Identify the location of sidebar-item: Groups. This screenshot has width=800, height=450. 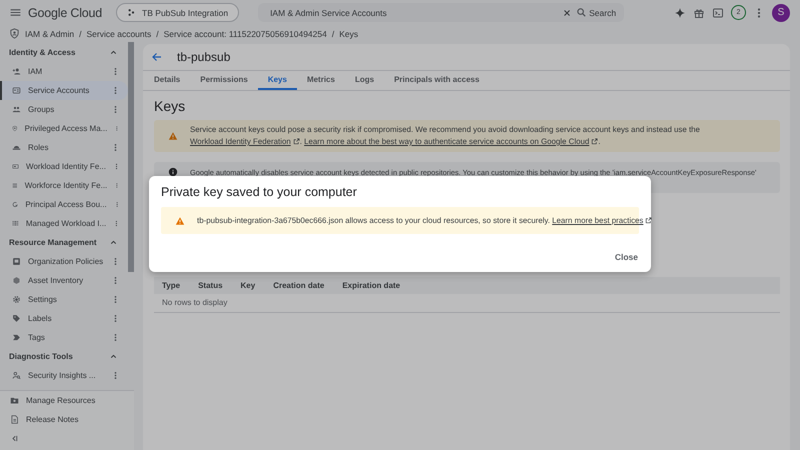
(64, 109).